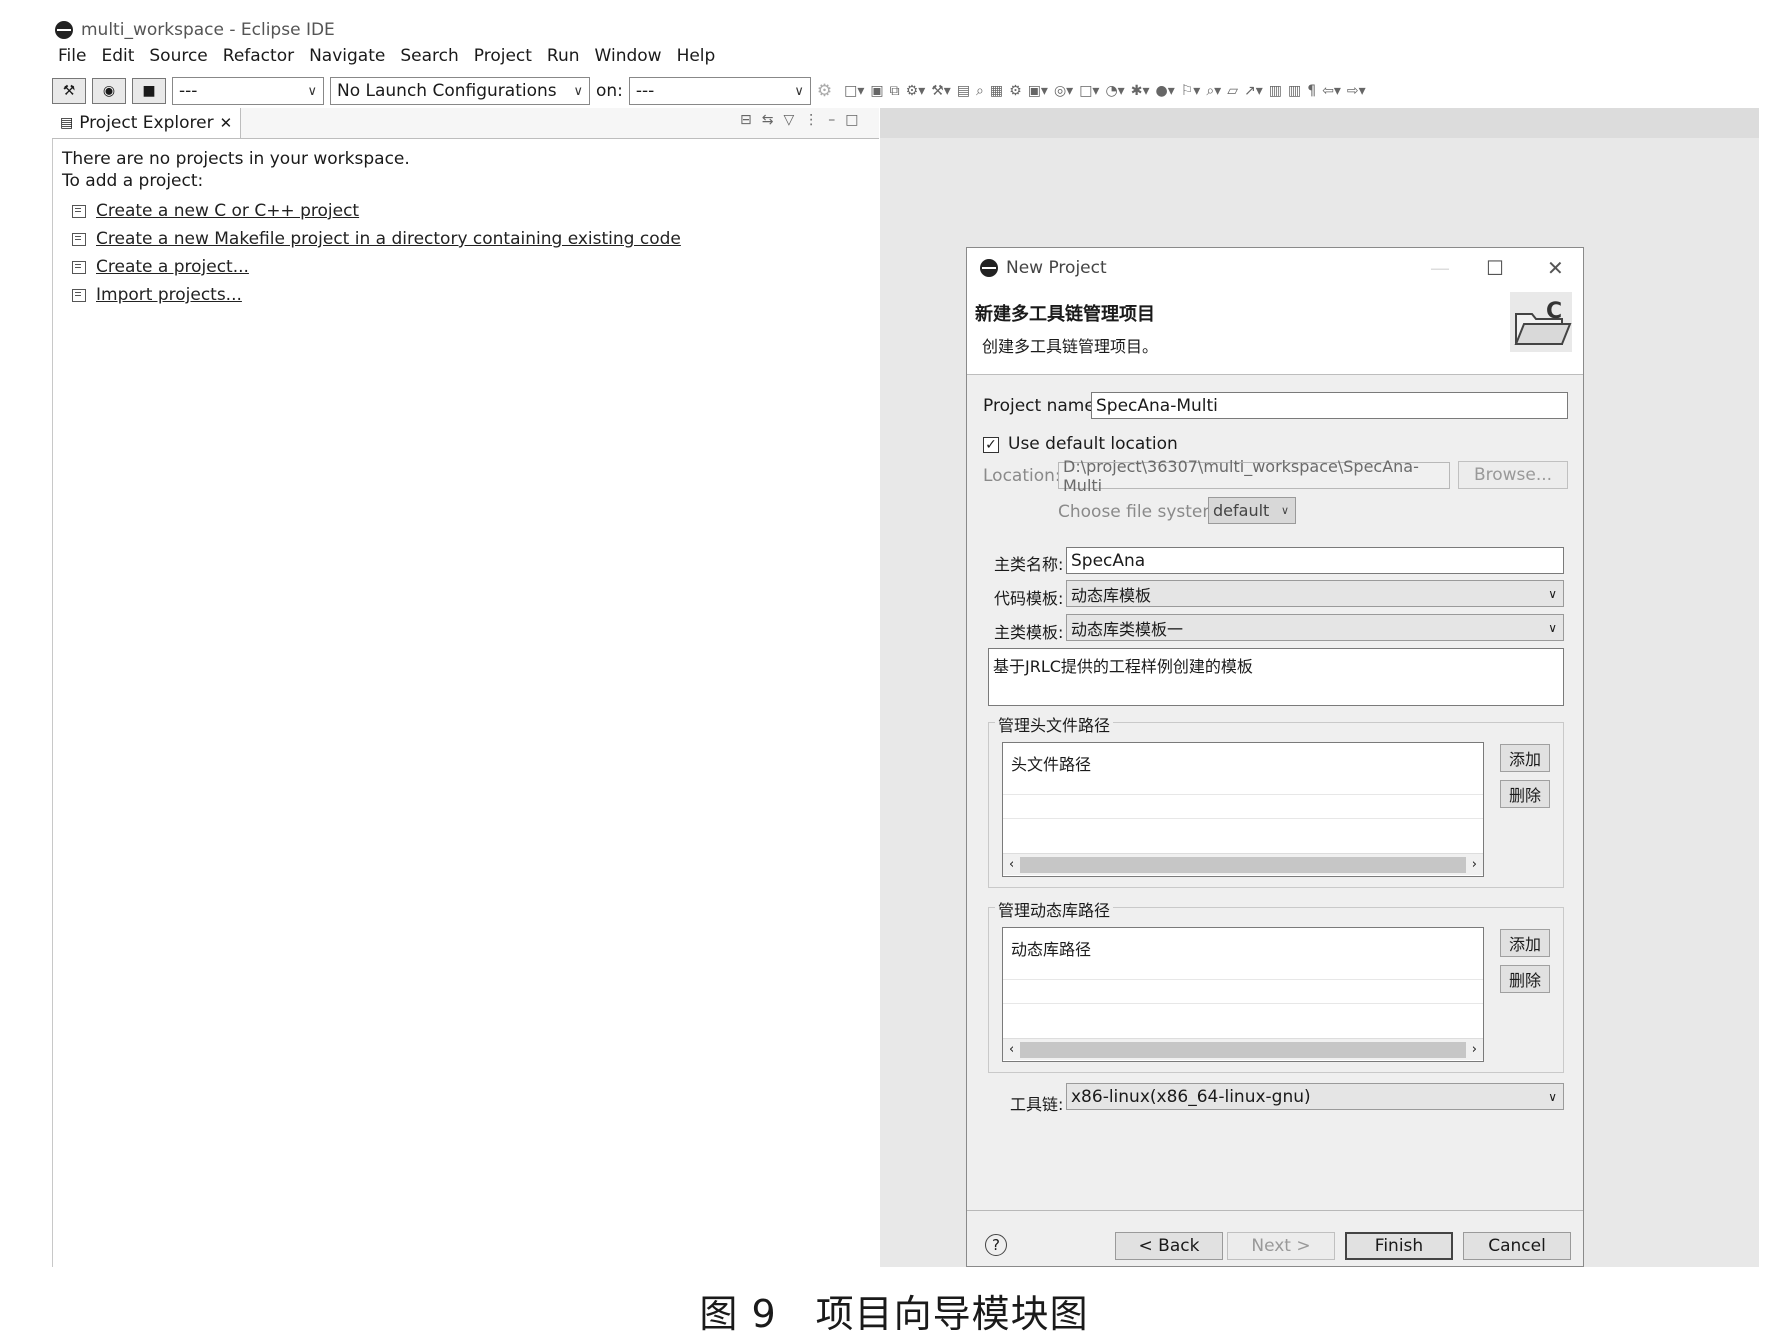  What do you see at coordinates (1213, 91) in the screenshot?
I see `find-icon: ⌕▾` at bounding box center [1213, 91].